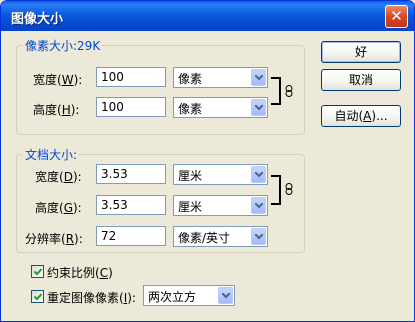 The width and height of the screenshot is (415, 322). I want to click on doc-width-unit-select: 厘米, so click(220, 174).